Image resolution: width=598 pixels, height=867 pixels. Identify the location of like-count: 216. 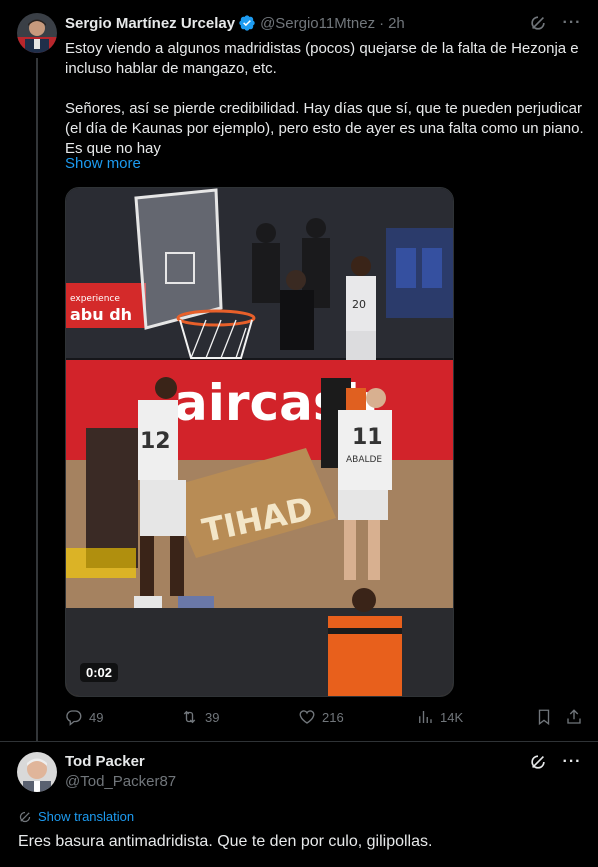
(333, 717).